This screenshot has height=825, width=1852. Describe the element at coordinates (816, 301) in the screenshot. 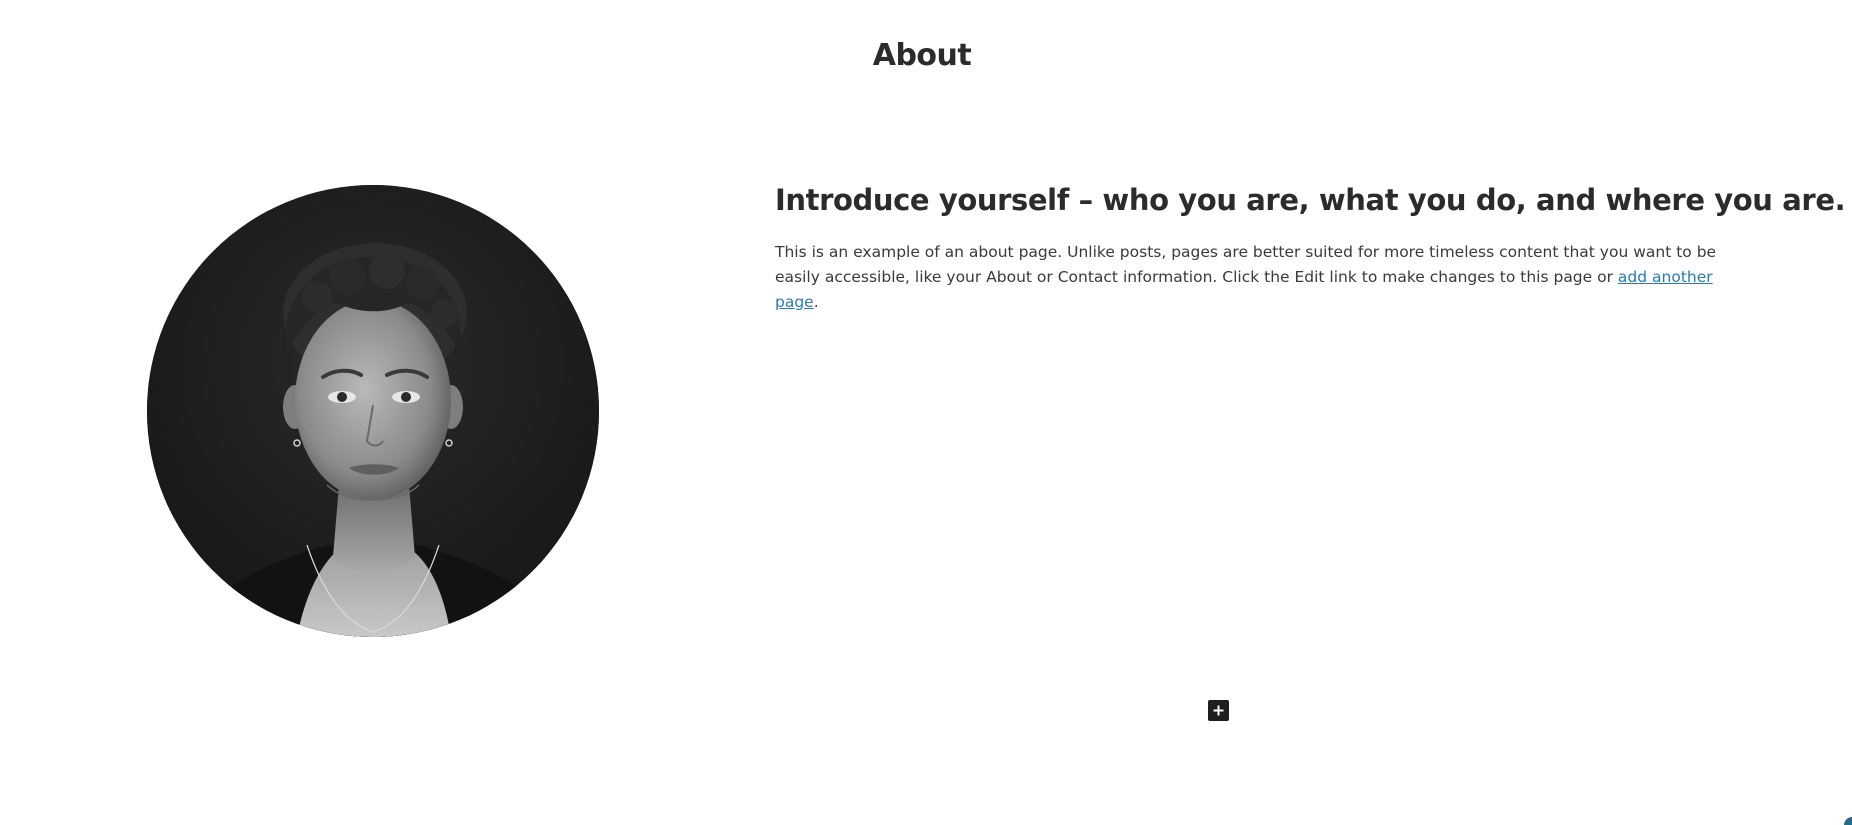

I see `intro-paragraph-end: .` at that location.